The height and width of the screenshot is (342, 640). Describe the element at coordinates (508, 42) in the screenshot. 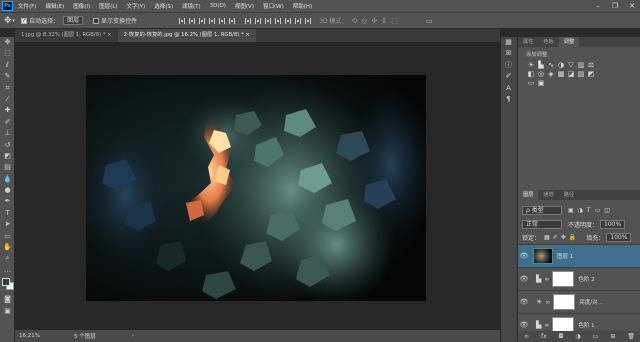

I see `history-panel-icon: ▦` at that location.